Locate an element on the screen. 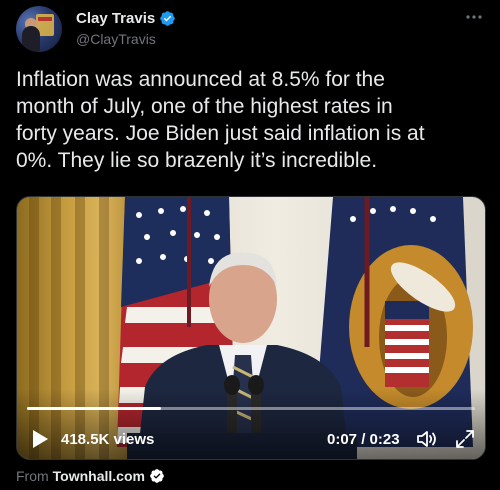 The image size is (500, 490). video-time: 0:07 / 0:23 is located at coordinates (363, 439).